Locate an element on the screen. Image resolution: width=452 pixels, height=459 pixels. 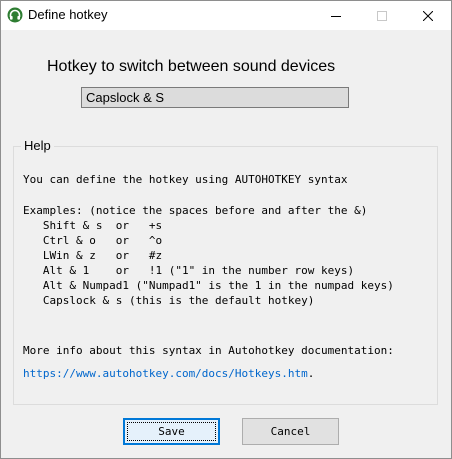
maximize-button is located at coordinates (382, 15).